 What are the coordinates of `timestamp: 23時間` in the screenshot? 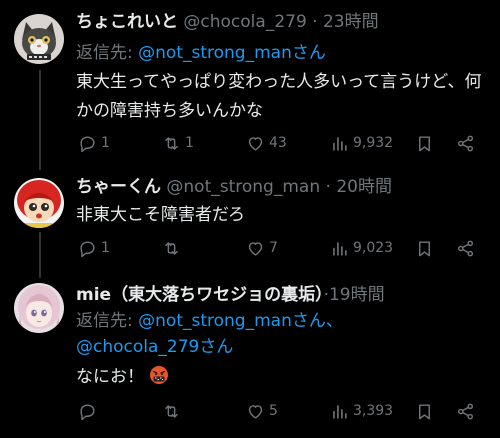 It's located at (351, 22).